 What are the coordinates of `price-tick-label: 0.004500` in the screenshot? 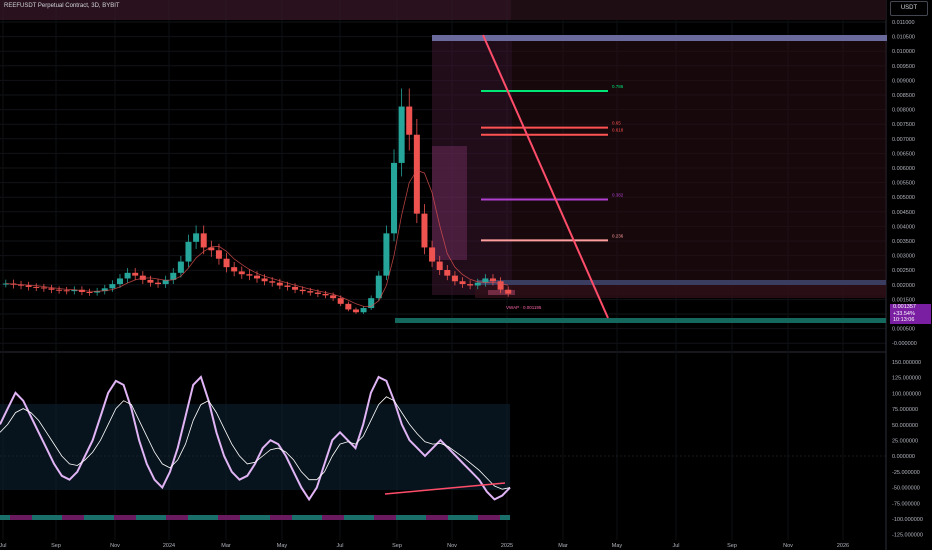 It's located at (903, 213).